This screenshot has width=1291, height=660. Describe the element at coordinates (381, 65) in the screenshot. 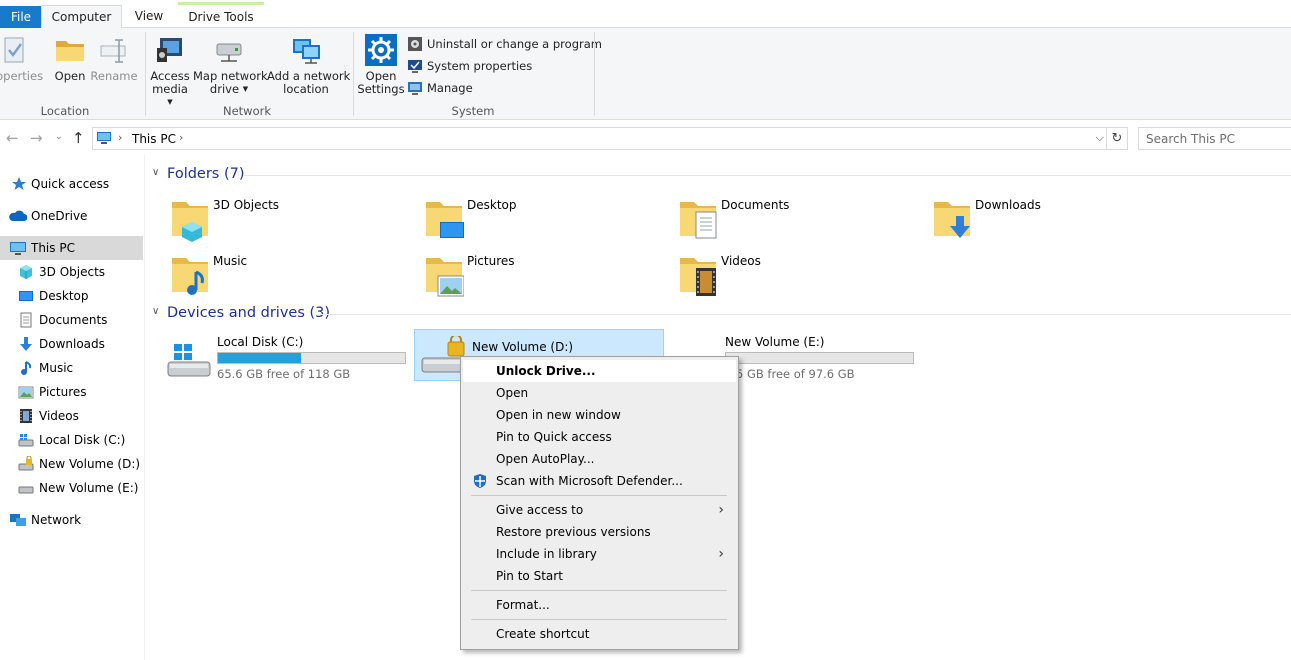

I see `open-settings-button: Open Settings` at that location.